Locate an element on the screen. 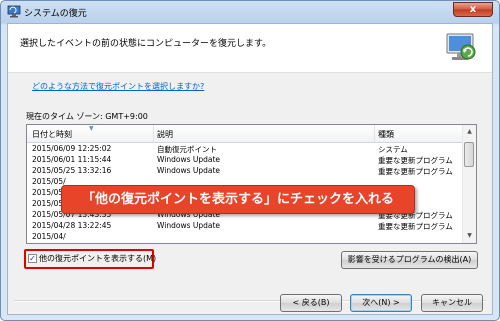  vertical-scrollbar: ▲ ▼ is located at coordinates (469, 184).